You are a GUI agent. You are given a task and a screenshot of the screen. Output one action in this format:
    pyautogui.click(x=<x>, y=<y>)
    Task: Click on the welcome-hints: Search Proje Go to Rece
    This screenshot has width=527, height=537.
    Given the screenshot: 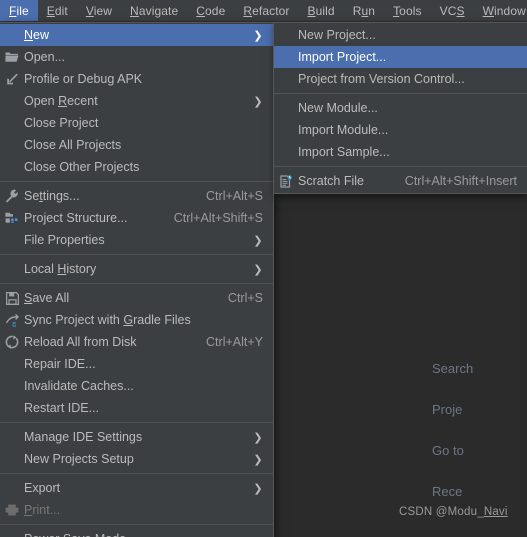 What is the action you would take?
    pyautogui.click(x=467, y=430)
    